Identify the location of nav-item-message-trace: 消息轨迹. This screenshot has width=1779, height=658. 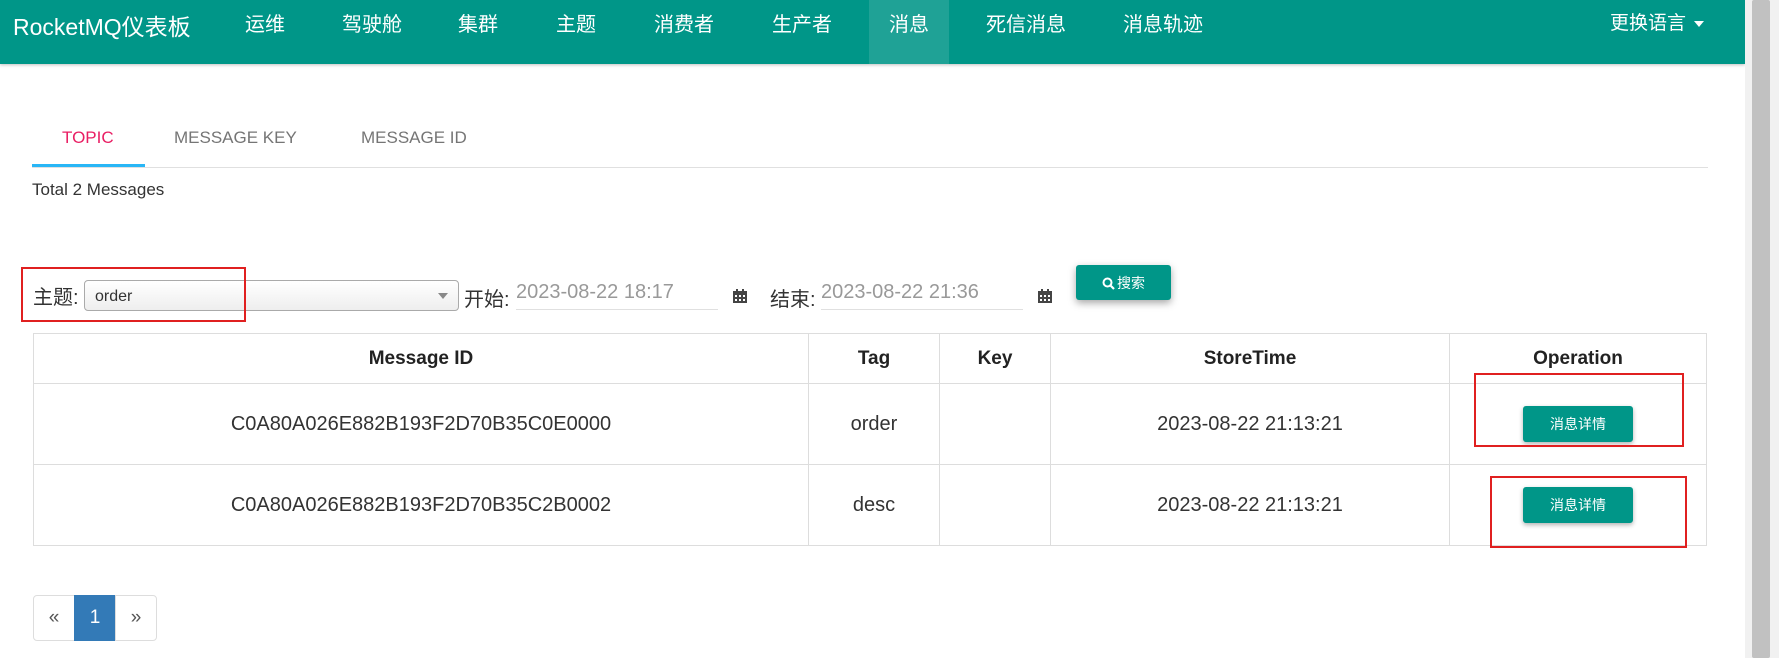
(1163, 32).